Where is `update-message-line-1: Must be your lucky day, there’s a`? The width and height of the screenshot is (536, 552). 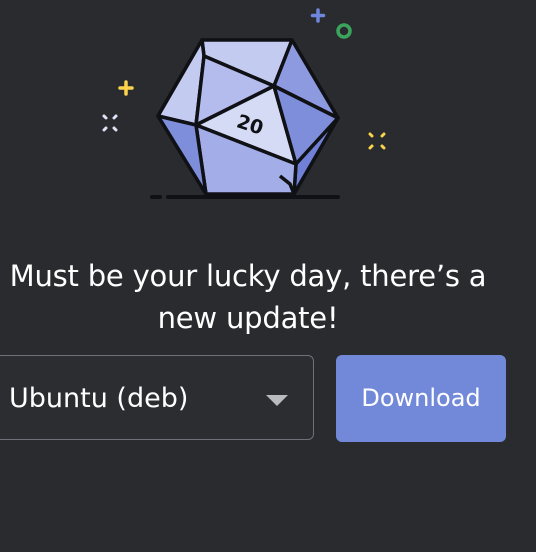
update-message-line-1: Must be your lucky day, there’s a is located at coordinates (248, 276).